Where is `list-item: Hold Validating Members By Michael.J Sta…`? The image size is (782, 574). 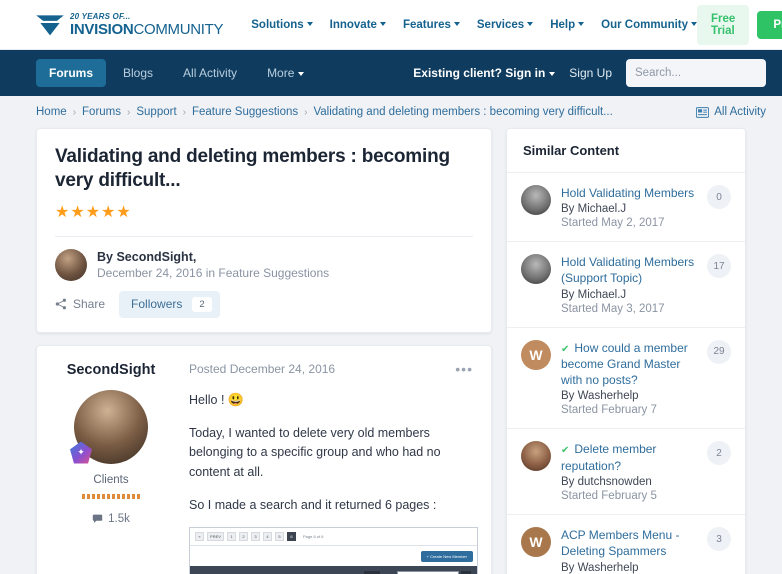 list-item: Hold Validating Members By Michael.J Sta… is located at coordinates (626, 208).